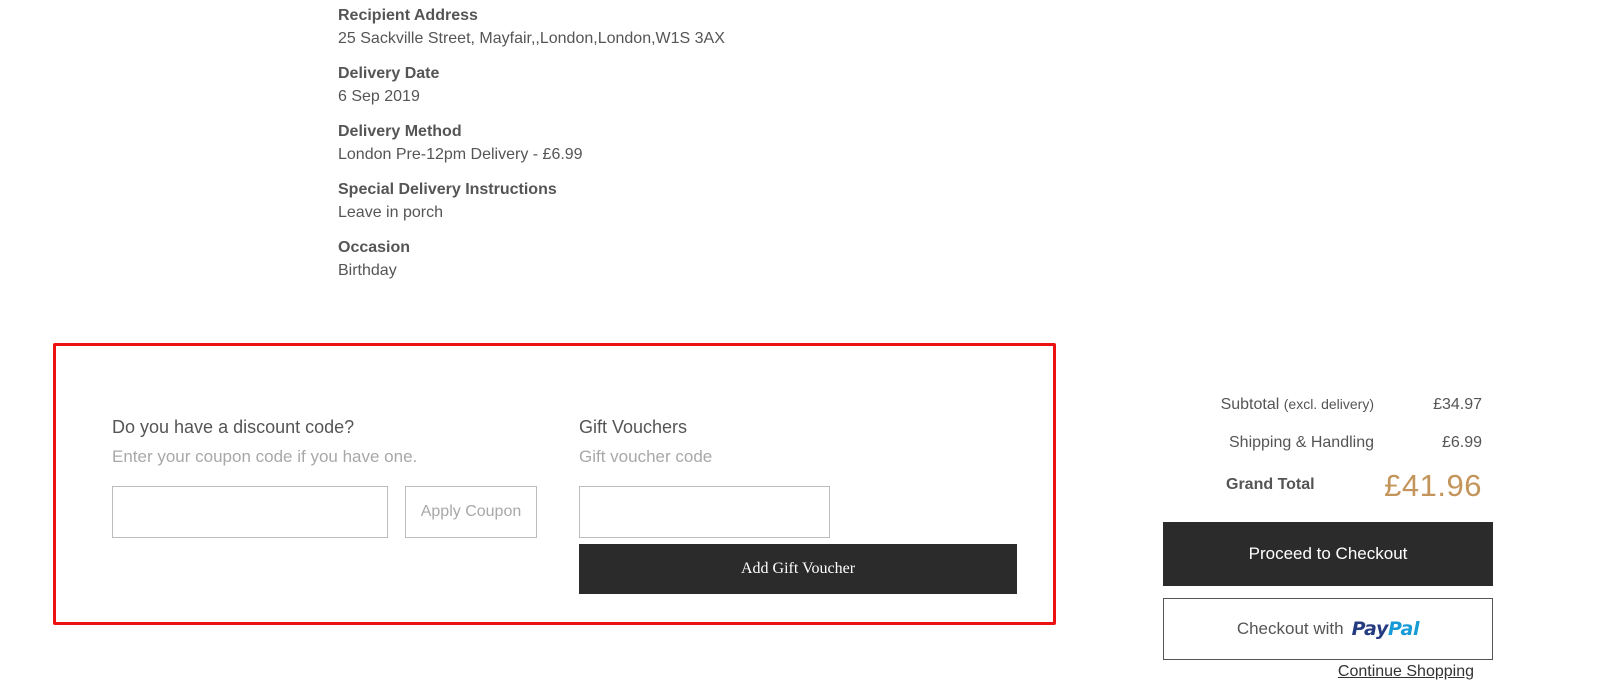  What do you see at coordinates (389, 73) in the screenshot?
I see `delivery-date-label: Delivery Date` at bounding box center [389, 73].